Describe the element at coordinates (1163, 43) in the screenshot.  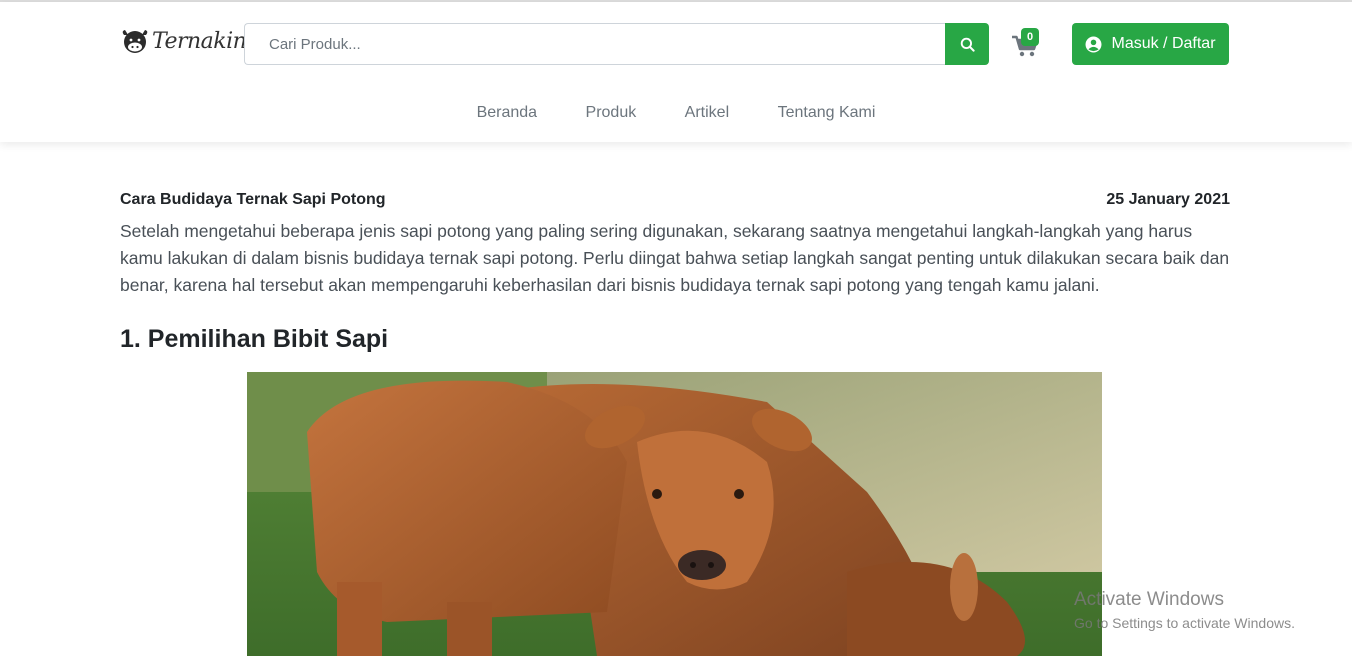
I see `login-register-label: Masuk / Daftar` at that location.